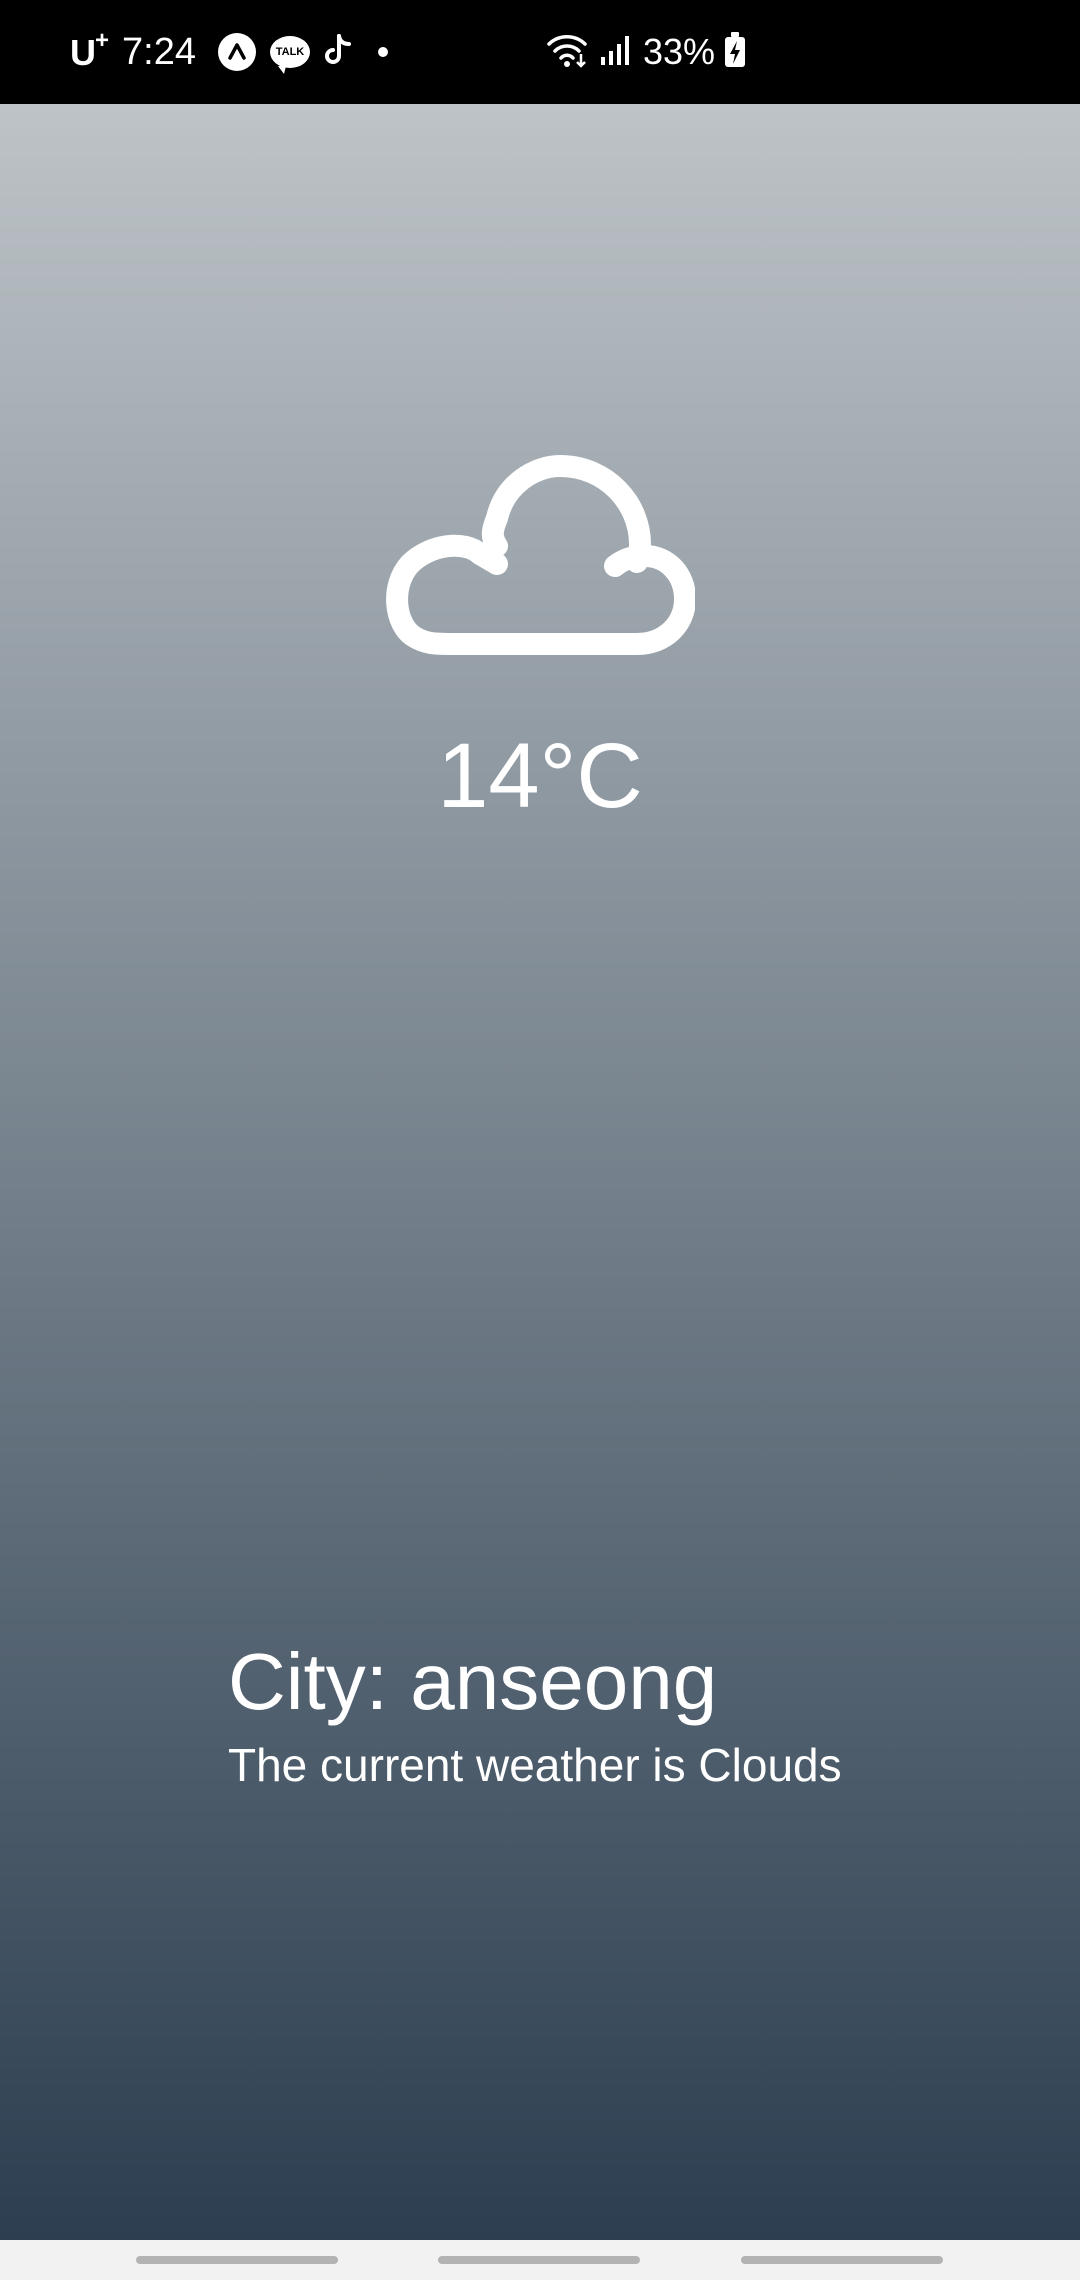  Describe the element at coordinates (236, 52) in the screenshot. I see `arrow-app-icon` at that location.